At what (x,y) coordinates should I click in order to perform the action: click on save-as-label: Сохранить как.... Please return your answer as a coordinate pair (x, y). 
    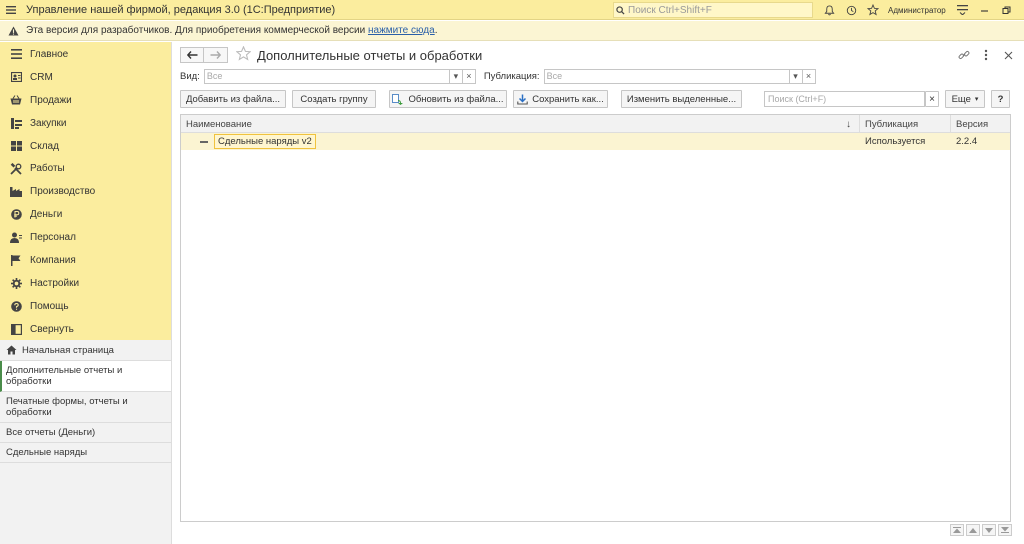
    Looking at the image, I should click on (568, 99).